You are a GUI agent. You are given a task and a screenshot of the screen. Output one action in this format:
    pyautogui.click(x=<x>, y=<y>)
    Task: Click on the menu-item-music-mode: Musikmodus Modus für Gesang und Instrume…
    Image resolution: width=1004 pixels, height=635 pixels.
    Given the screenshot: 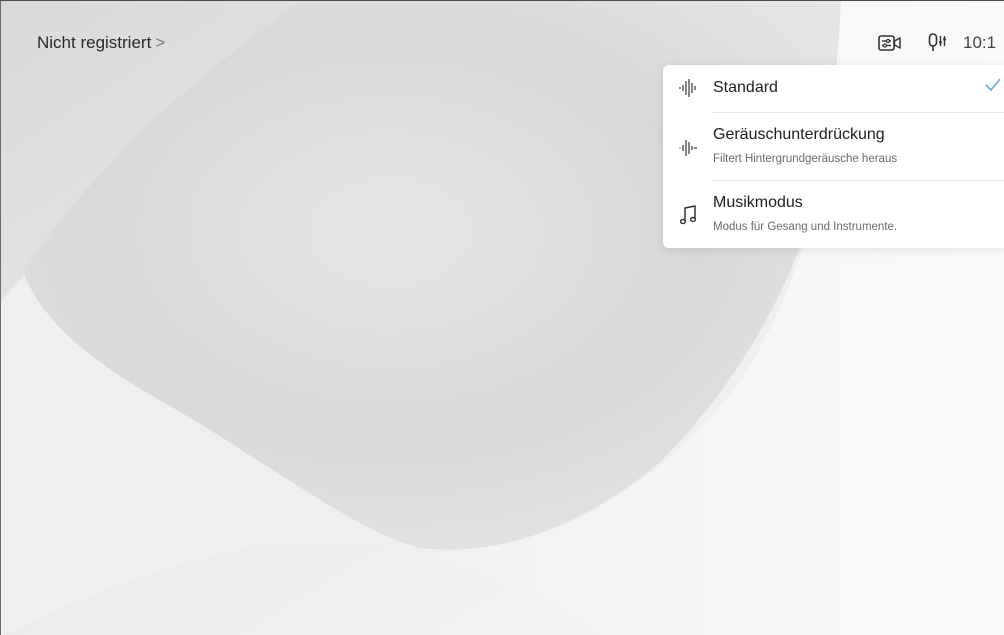 What is the action you would take?
    pyautogui.click(x=833, y=214)
    